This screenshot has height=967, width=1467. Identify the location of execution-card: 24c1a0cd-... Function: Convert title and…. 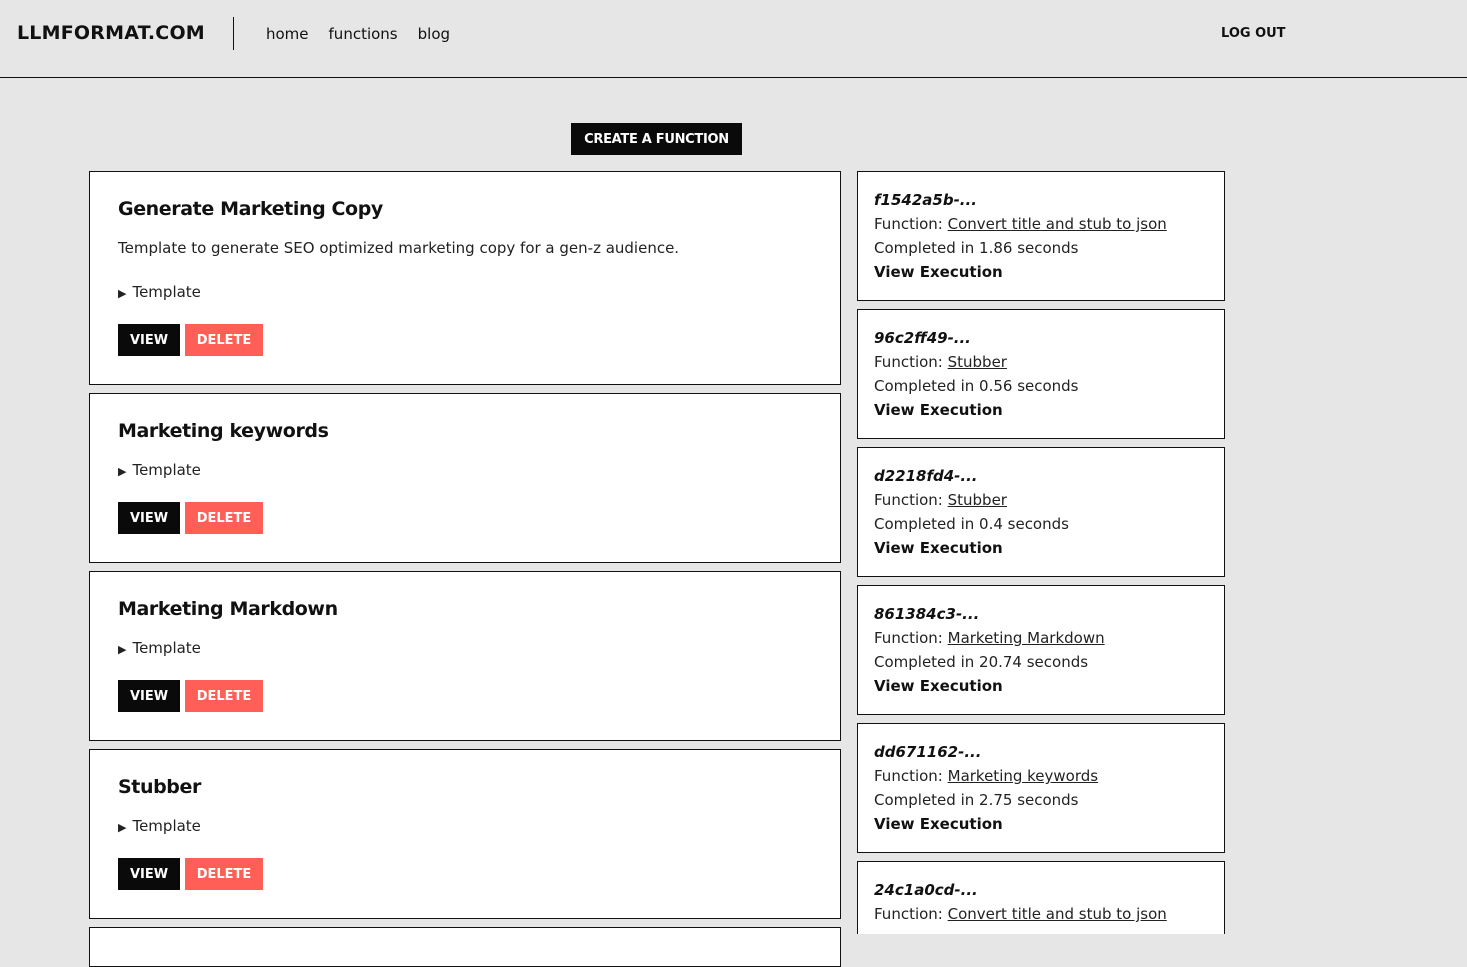
(1041, 897).